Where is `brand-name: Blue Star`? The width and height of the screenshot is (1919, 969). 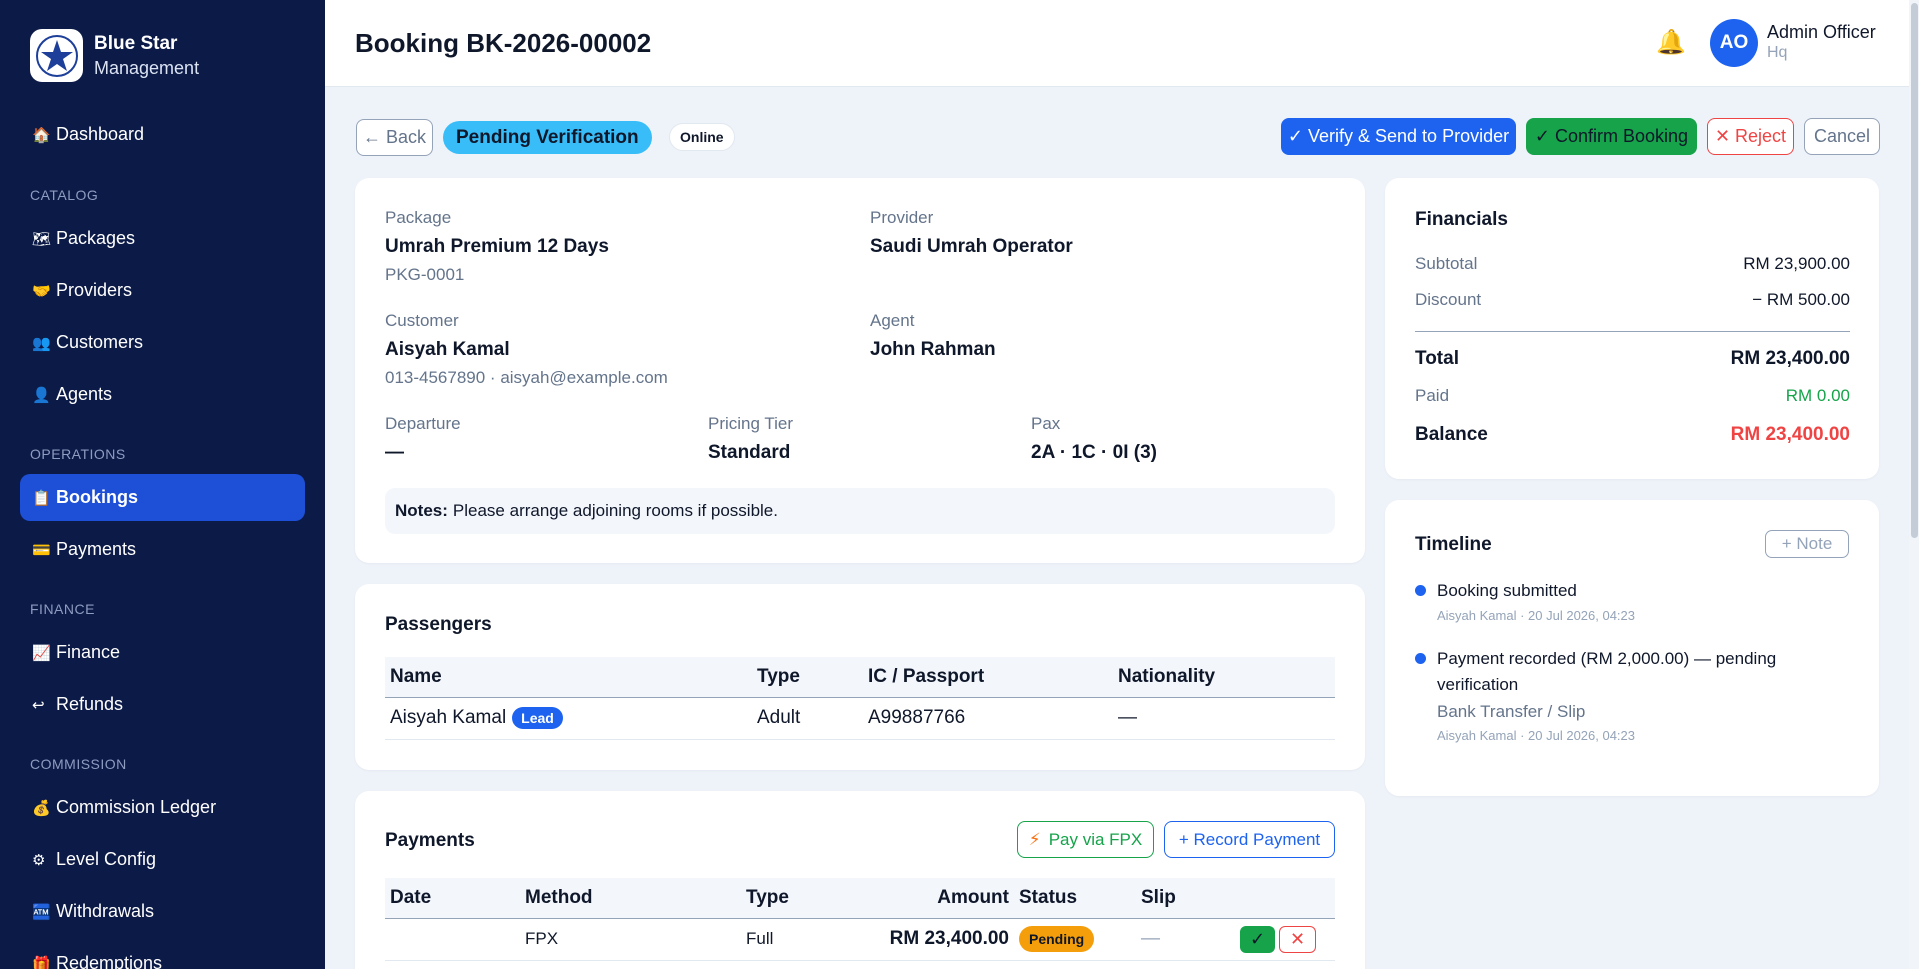 brand-name: Blue Star is located at coordinates (136, 43).